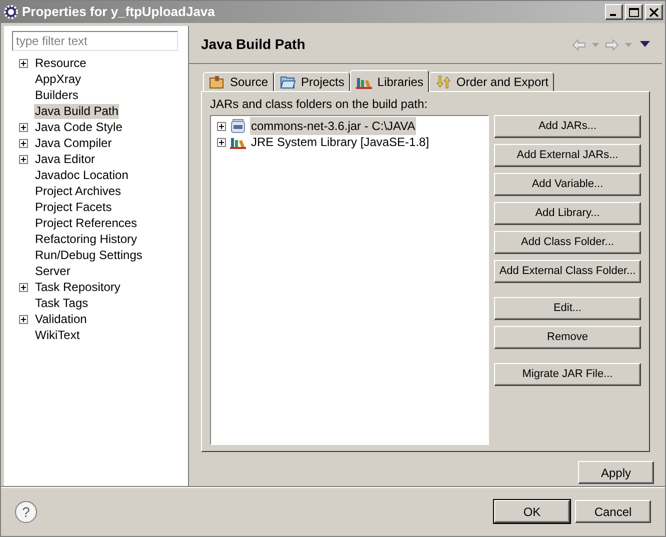  I want to click on help-button: ?, so click(26, 511).